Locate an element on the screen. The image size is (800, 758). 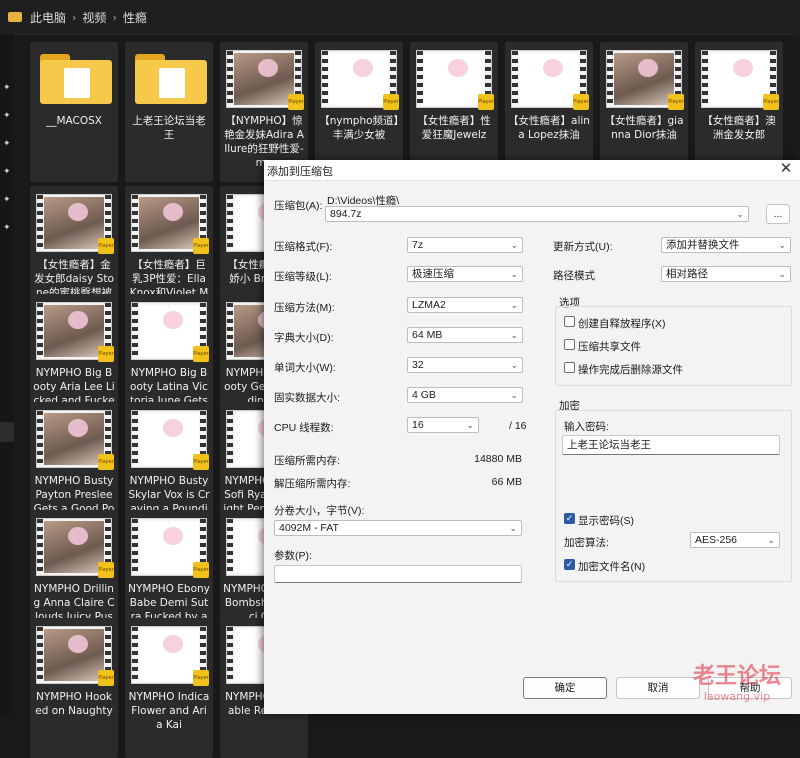
split-label: 分卷大小，字节(V): is located at coordinates (319, 511).